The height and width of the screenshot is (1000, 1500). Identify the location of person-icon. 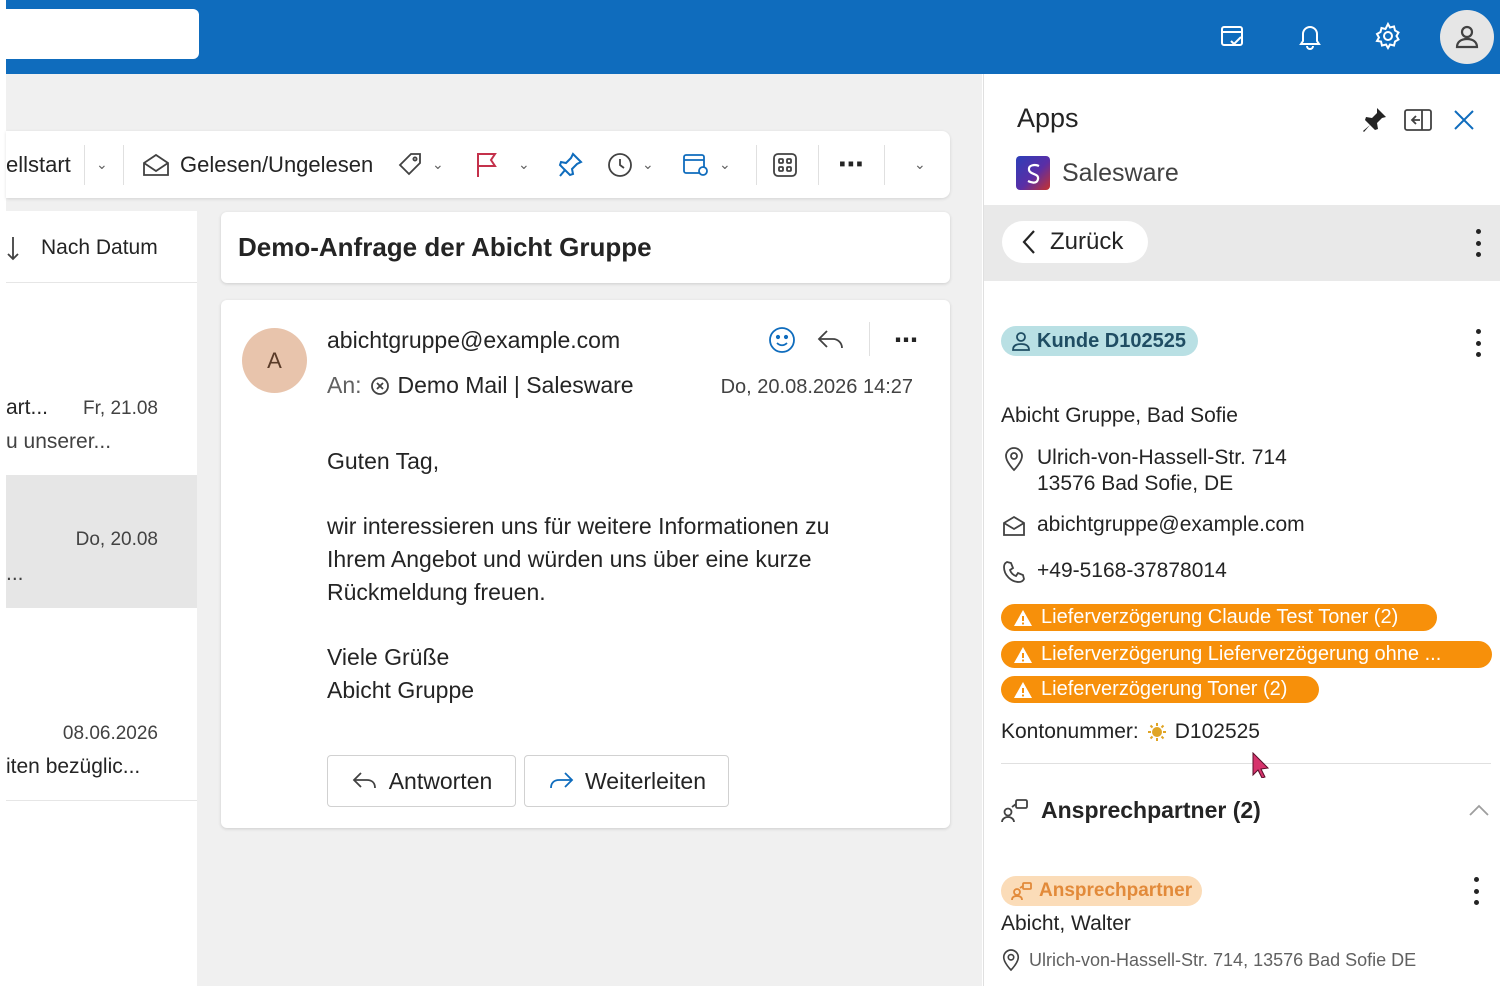
(1021, 341).